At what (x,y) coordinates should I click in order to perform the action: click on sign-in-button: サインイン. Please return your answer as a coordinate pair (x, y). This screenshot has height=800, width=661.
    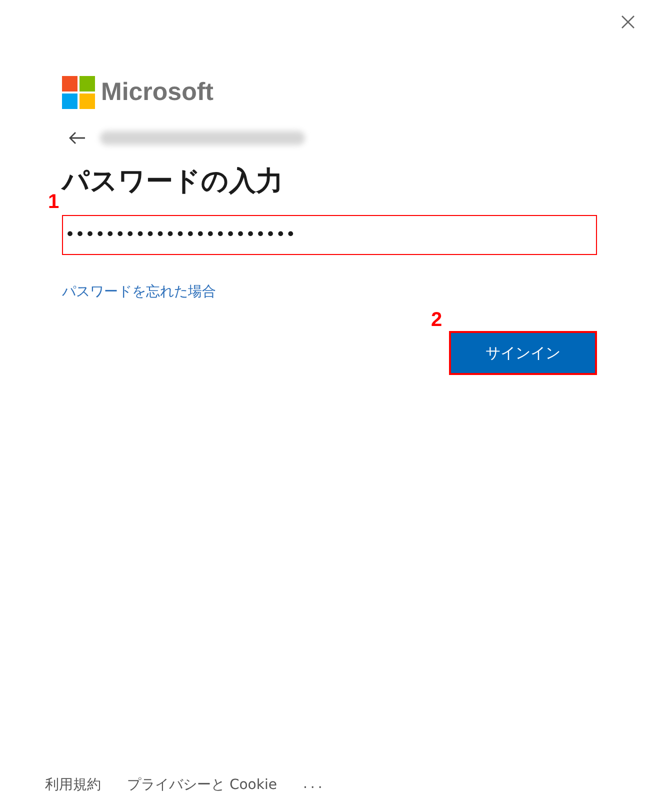
    Looking at the image, I should click on (523, 353).